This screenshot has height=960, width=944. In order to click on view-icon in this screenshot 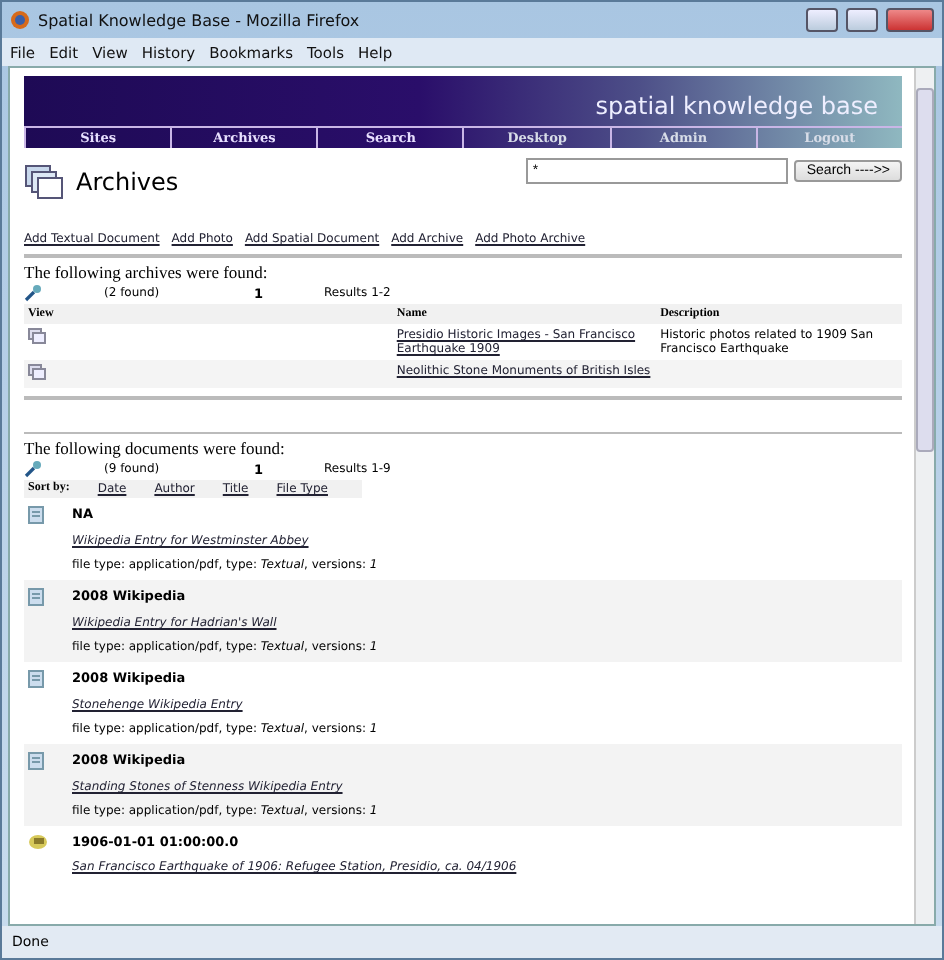, I will do `click(37, 336)`.